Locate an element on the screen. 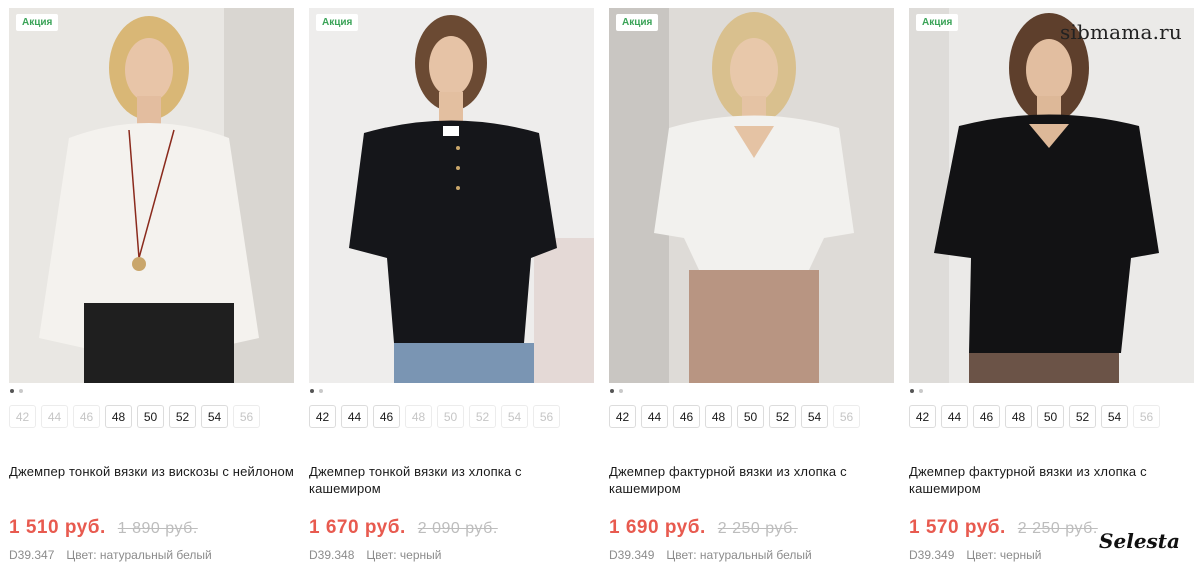  price-row: 1 690 руб. 2 250 руб. is located at coordinates (751, 528).